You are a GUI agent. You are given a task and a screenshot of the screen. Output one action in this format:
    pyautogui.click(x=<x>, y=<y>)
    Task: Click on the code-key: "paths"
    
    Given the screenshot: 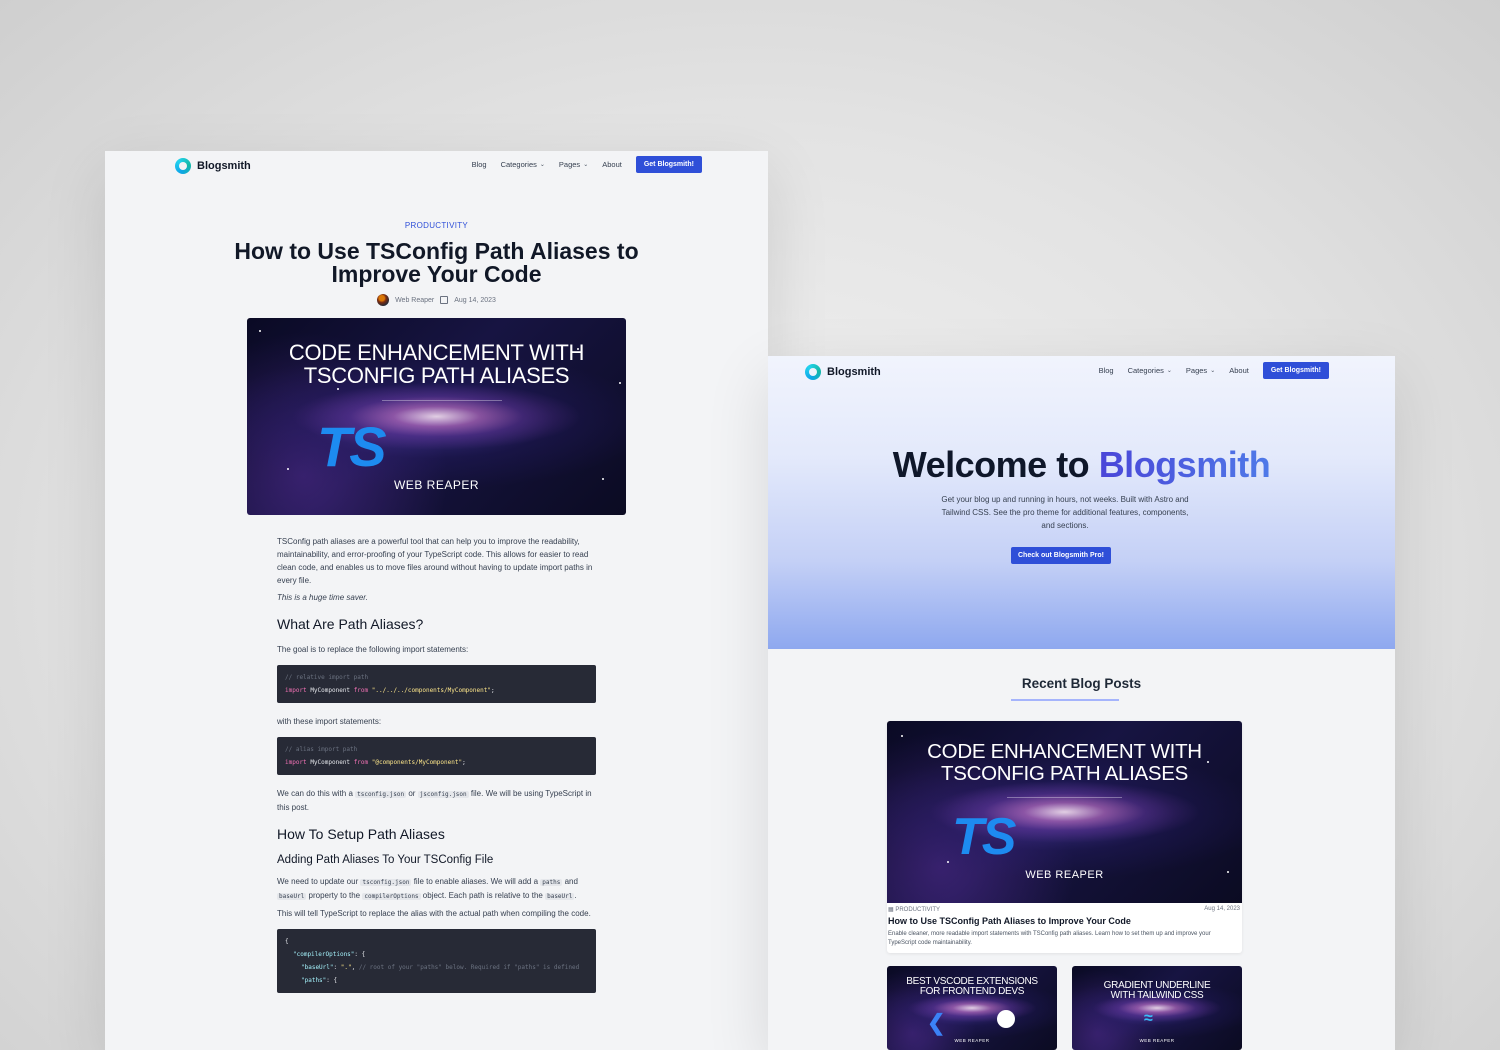 What is the action you would take?
    pyautogui.click(x=314, y=980)
    